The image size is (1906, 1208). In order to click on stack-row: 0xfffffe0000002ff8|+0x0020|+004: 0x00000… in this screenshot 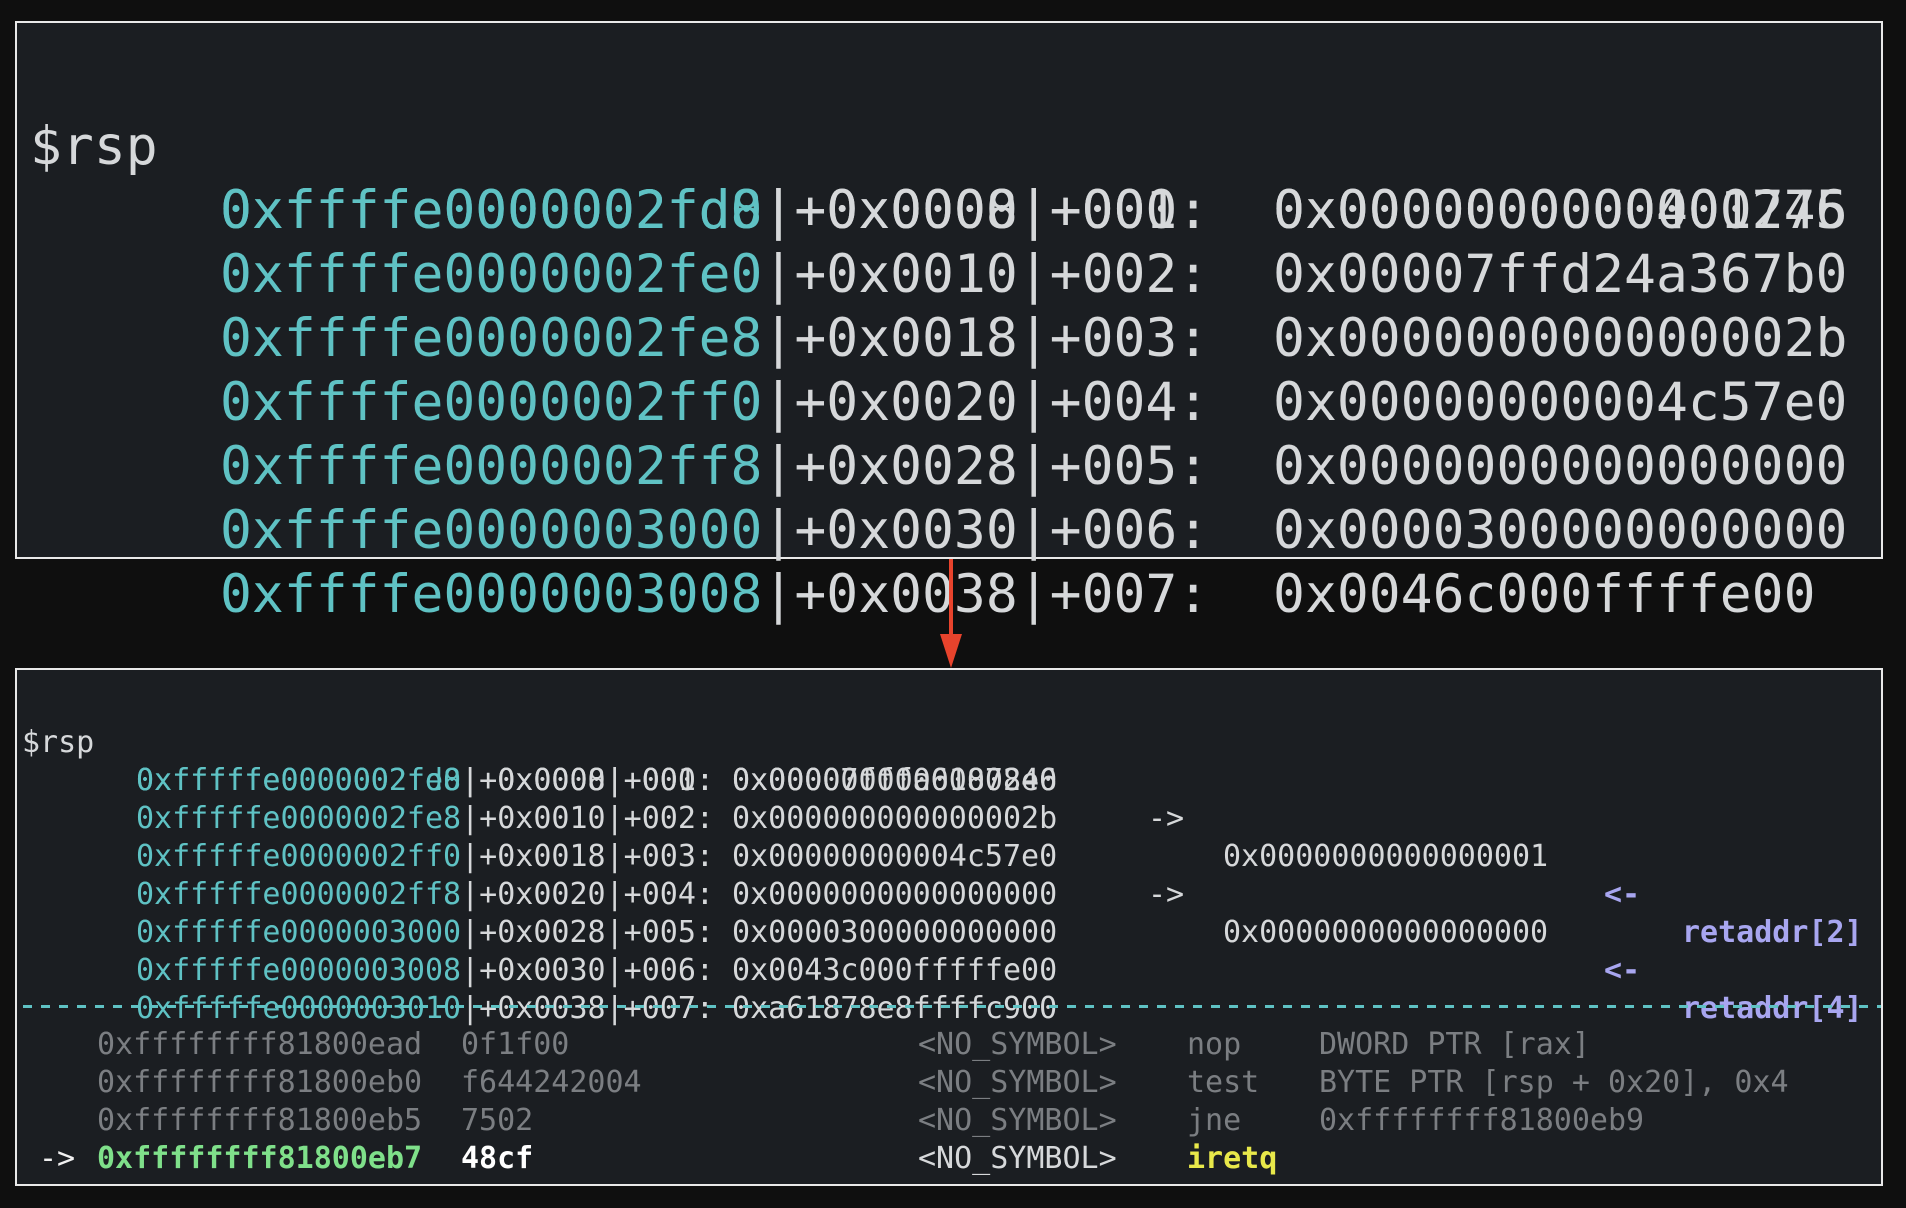, I will do `click(597, 894)`.